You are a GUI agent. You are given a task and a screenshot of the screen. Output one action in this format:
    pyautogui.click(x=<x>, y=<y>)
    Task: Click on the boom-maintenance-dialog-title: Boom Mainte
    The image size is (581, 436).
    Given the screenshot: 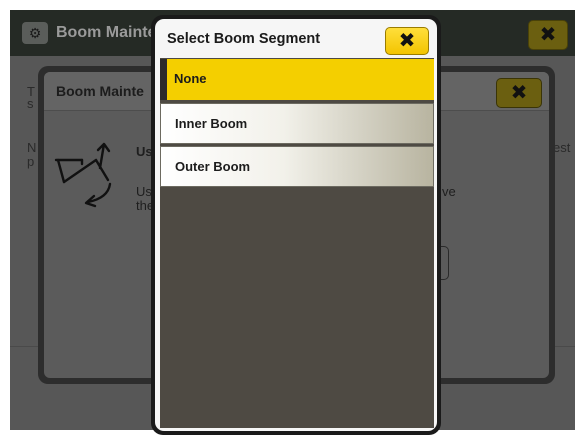 What is the action you would take?
    pyautogui.click(x=100, y=91)
    